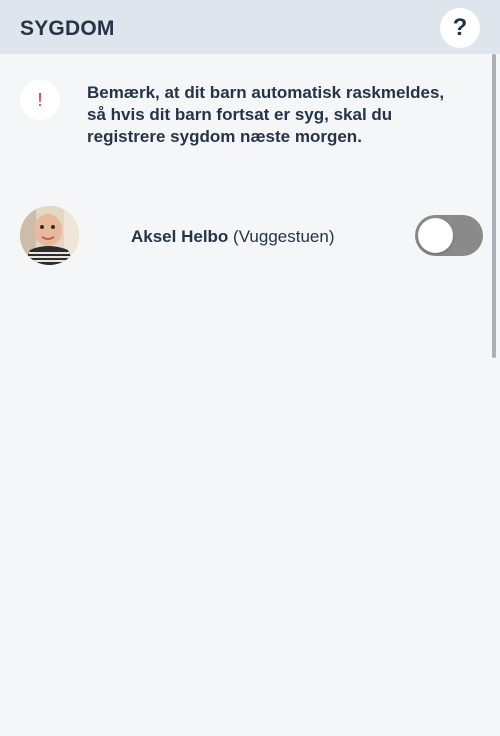 Image resolution: width=500 pixels, height=736 pixels. I want to click on avatar, so click(49, 235).